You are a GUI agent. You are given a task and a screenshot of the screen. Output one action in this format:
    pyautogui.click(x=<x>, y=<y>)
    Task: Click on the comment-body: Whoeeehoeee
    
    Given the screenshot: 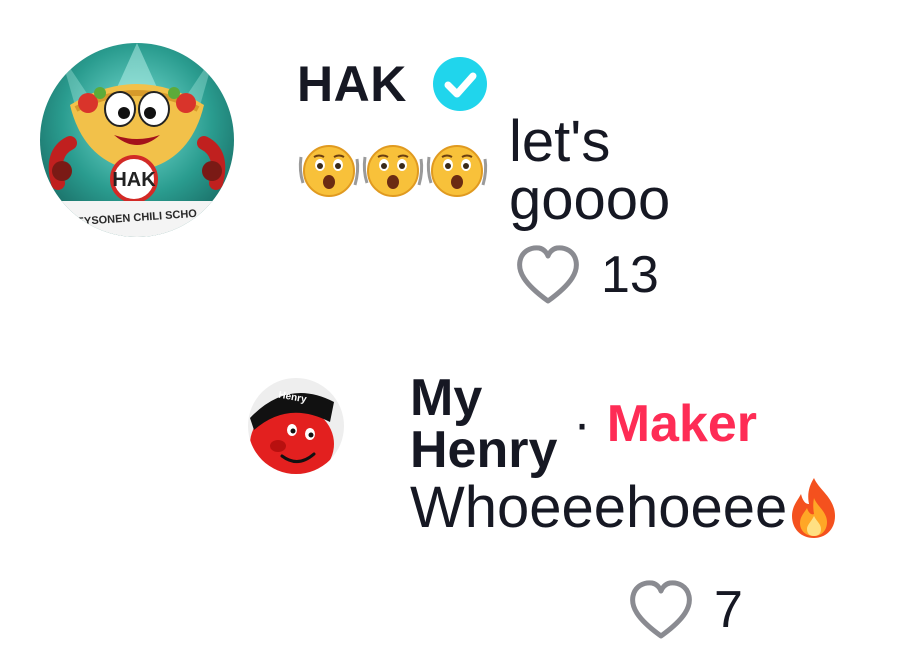 What is the action you would take?
    pyautogui.click(x=599, y=507)
    